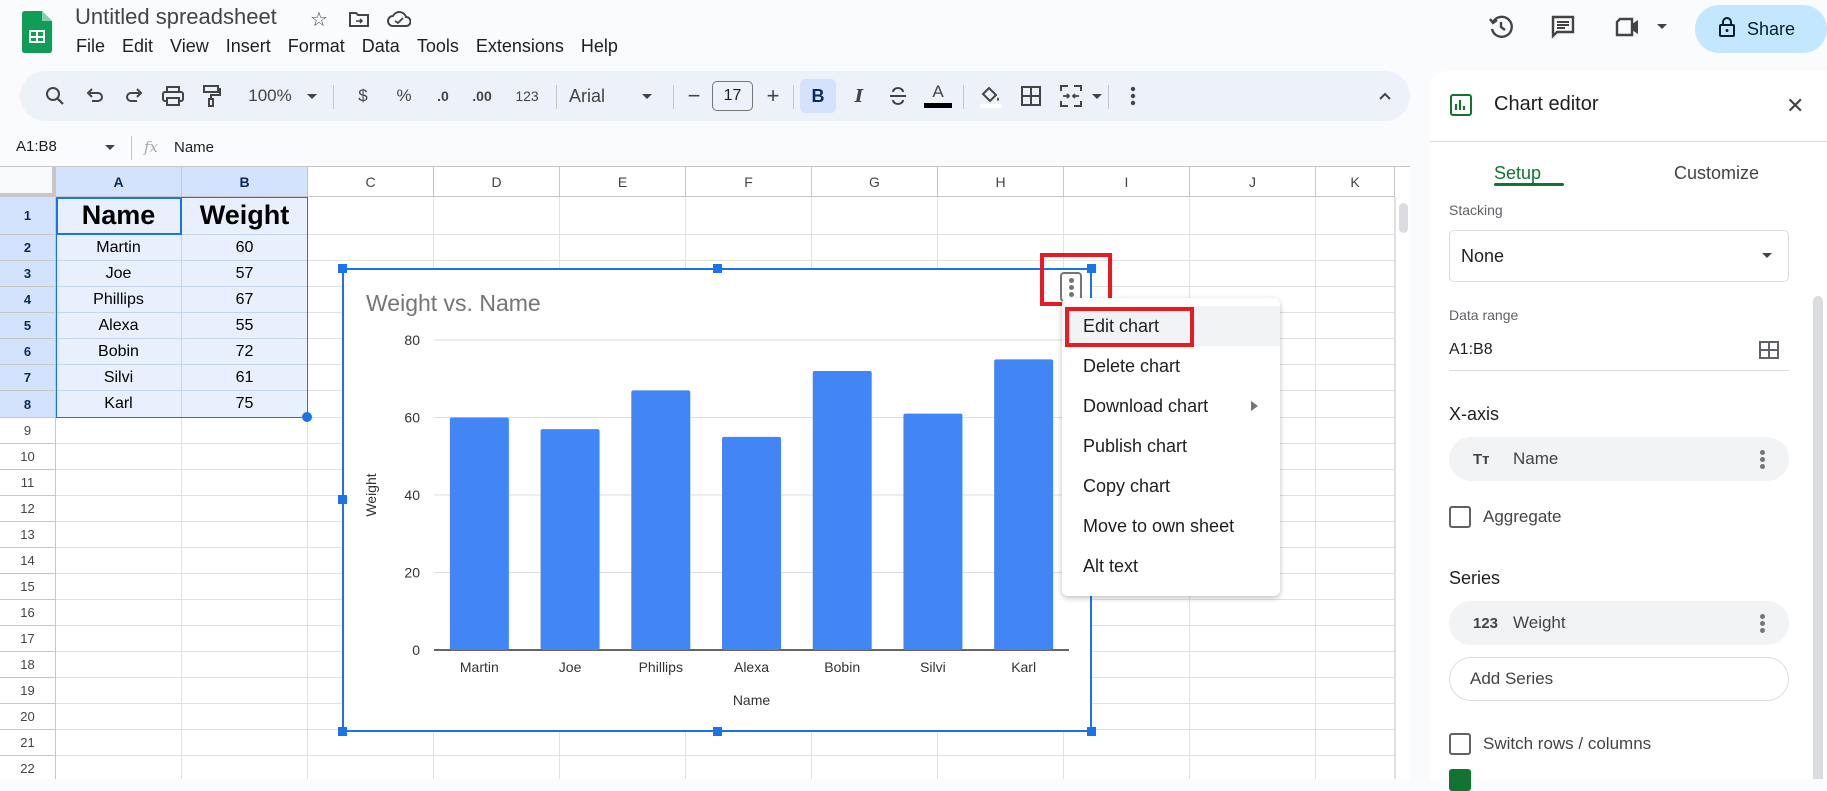  What do you see at coordinates (818, 96) in the screenshot?
I see `bold-button: B` at bounding box center [818, 96].